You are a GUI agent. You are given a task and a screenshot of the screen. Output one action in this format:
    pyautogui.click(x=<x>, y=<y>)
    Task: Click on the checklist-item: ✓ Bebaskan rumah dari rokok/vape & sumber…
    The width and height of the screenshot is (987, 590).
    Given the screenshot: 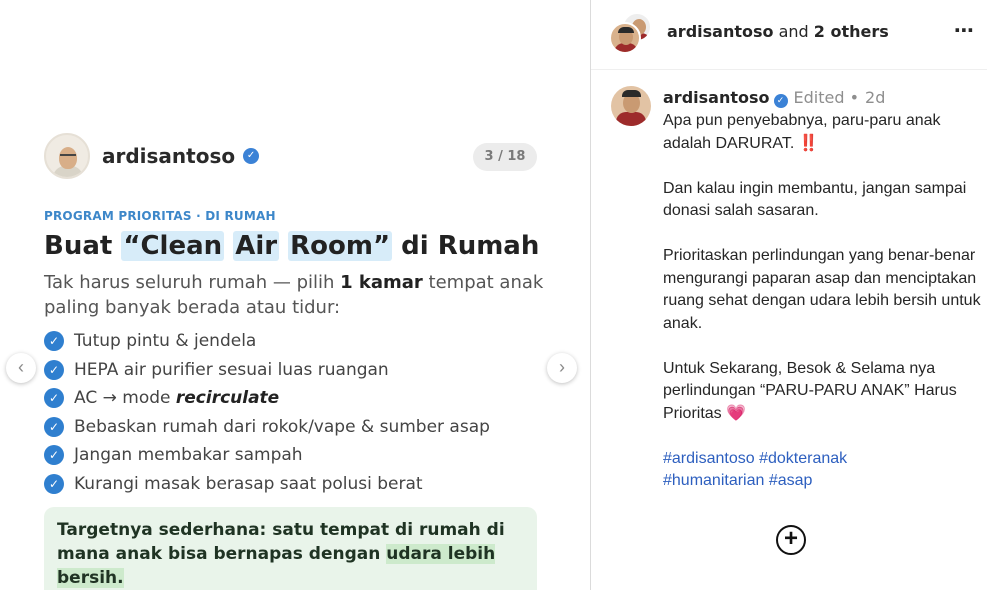 What is the action you would take?
    pyautogui.click(x=267, y=427)
    